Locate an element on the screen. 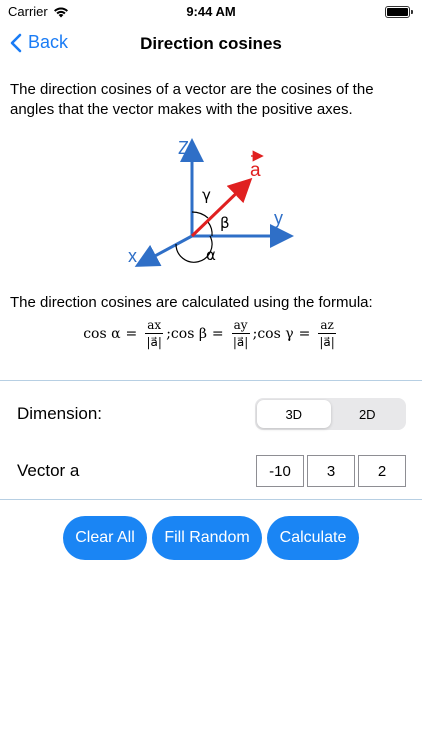 This screenshot has height=750, width=422. cos-gamma: cos γ is located at coordinates (275, 333).